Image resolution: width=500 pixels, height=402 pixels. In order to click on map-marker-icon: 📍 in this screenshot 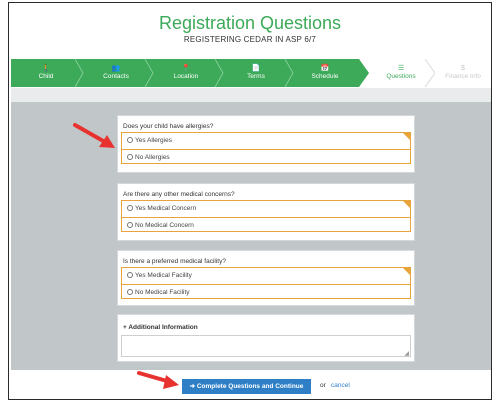, I will do `click(186, 68)`.